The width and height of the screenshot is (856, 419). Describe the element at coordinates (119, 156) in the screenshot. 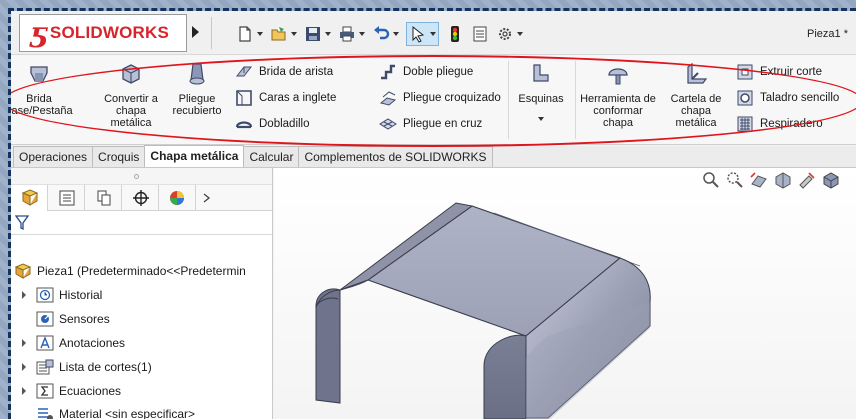

I see `tab-croquis: Croquis` at that location.